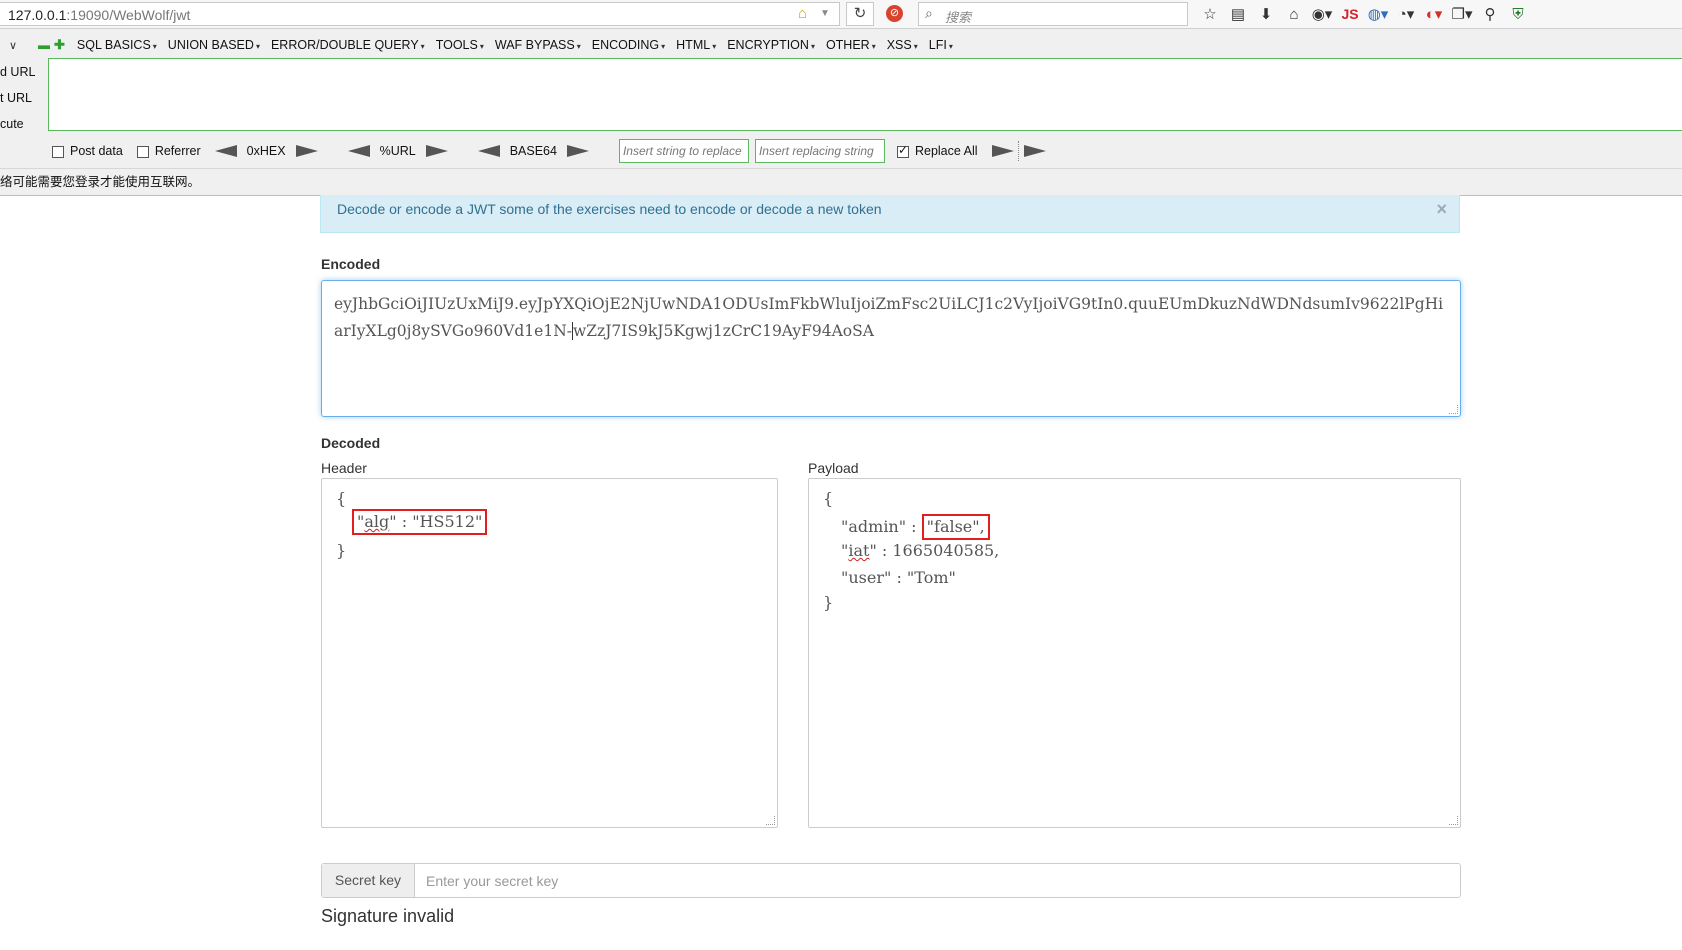 Image resolution: width=1682 pixels, height=950 pixels. What do you see at coordinates (460, 45) in the screenshot?
I see `menu-tools: TOOLS` at bounding box center [460, 45].